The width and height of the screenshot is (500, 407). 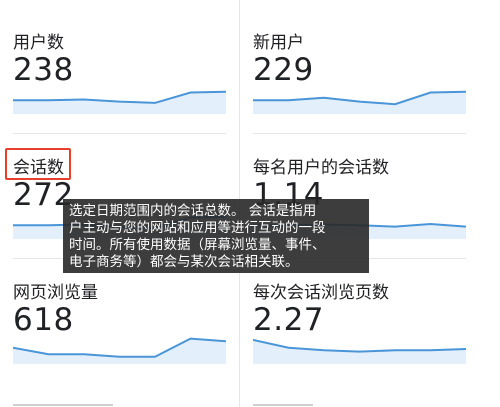 What do you see at coordinates (283, 403) in the screenshot?
I see `next-card-peek-right` at bounding box center [283, 403].